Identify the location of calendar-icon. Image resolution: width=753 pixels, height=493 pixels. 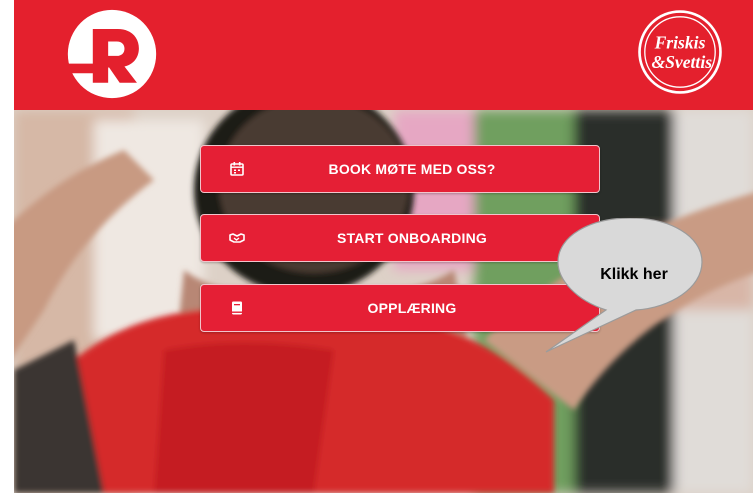
(237, 169).